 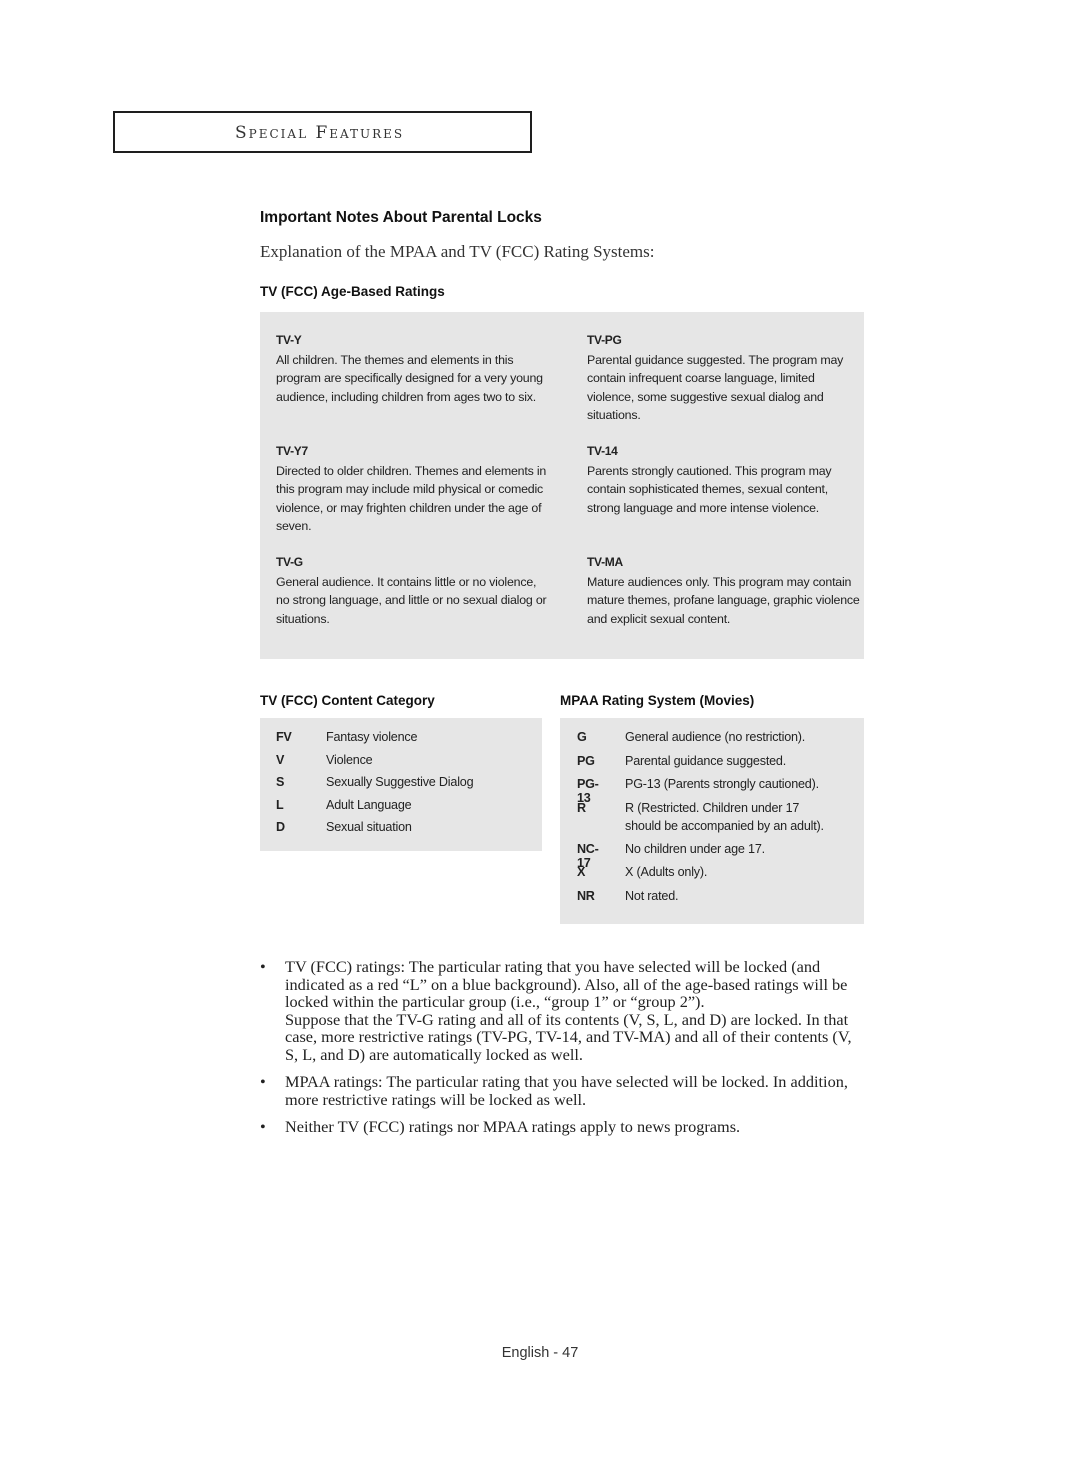 I want to click on mpaa-heading: MPAA Rating System (Movies), so click(x=657, y=700).